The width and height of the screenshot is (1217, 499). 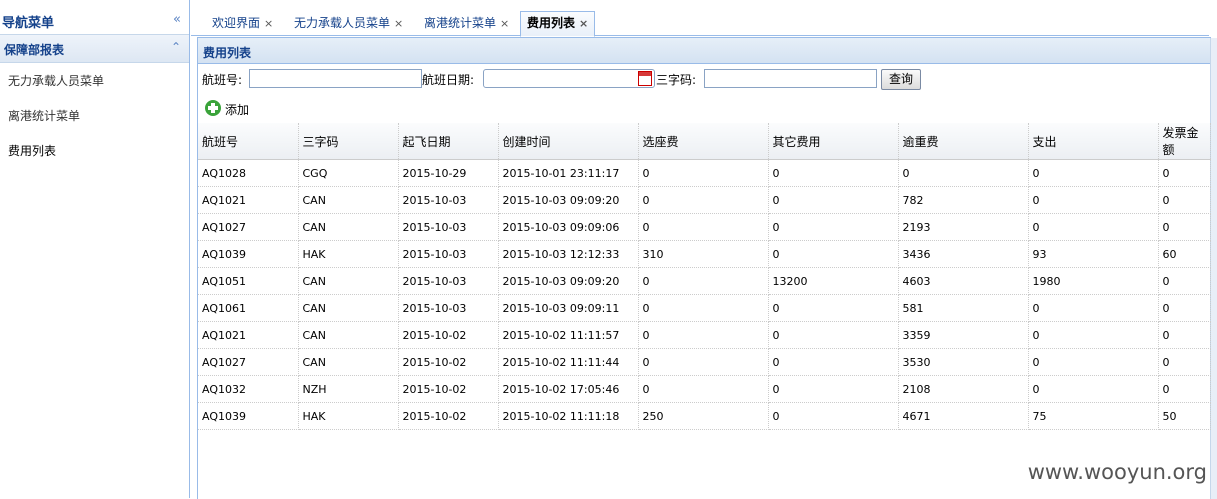 I want to click on tab-departure-stats: 离港统计菜单 ×, so click(x=466, y=23).